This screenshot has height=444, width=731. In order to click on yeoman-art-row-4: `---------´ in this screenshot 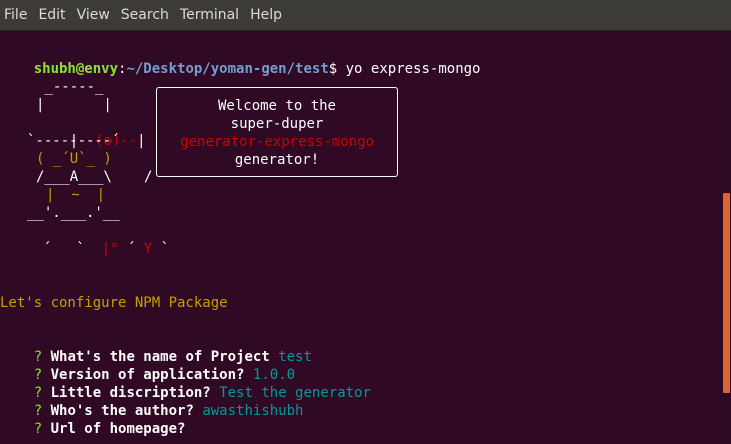, I will do `click(73, 141)`.